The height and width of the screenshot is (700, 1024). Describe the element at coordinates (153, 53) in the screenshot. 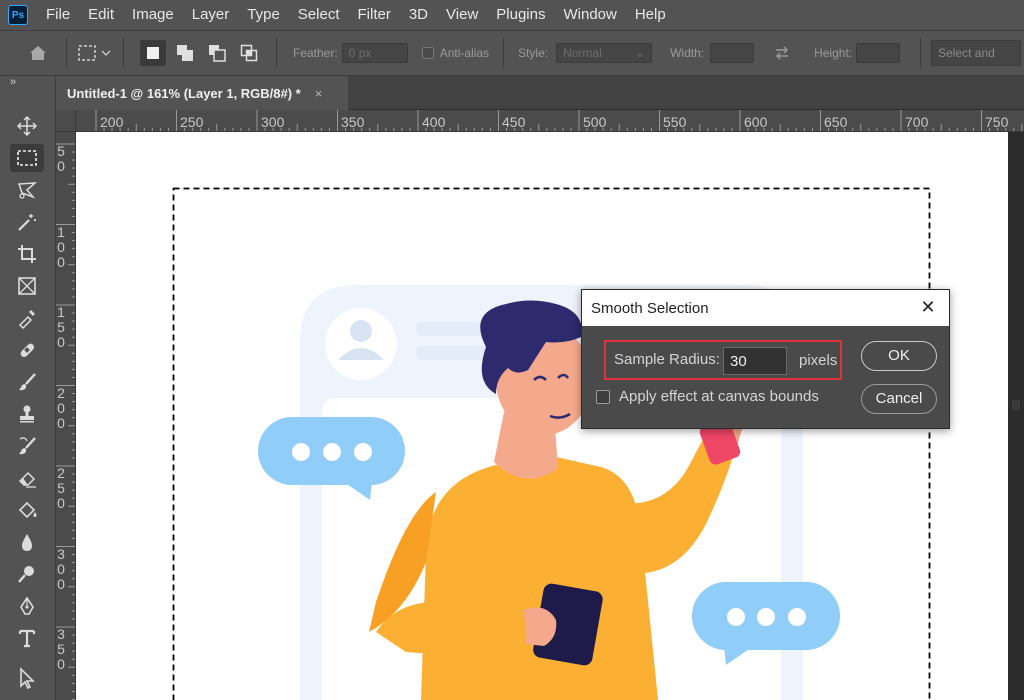

I see `new-selection-icon` at that location.